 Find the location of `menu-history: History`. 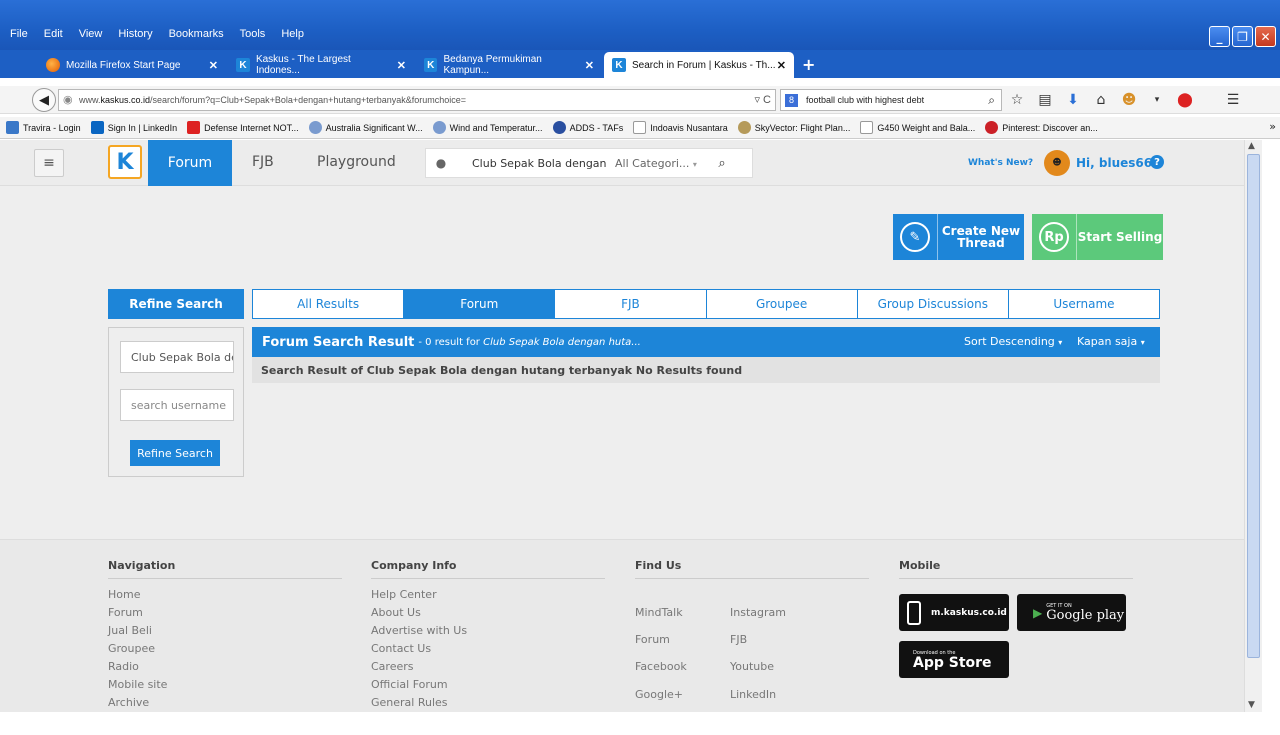

menu-history: History is located at coordinates (135, 34).